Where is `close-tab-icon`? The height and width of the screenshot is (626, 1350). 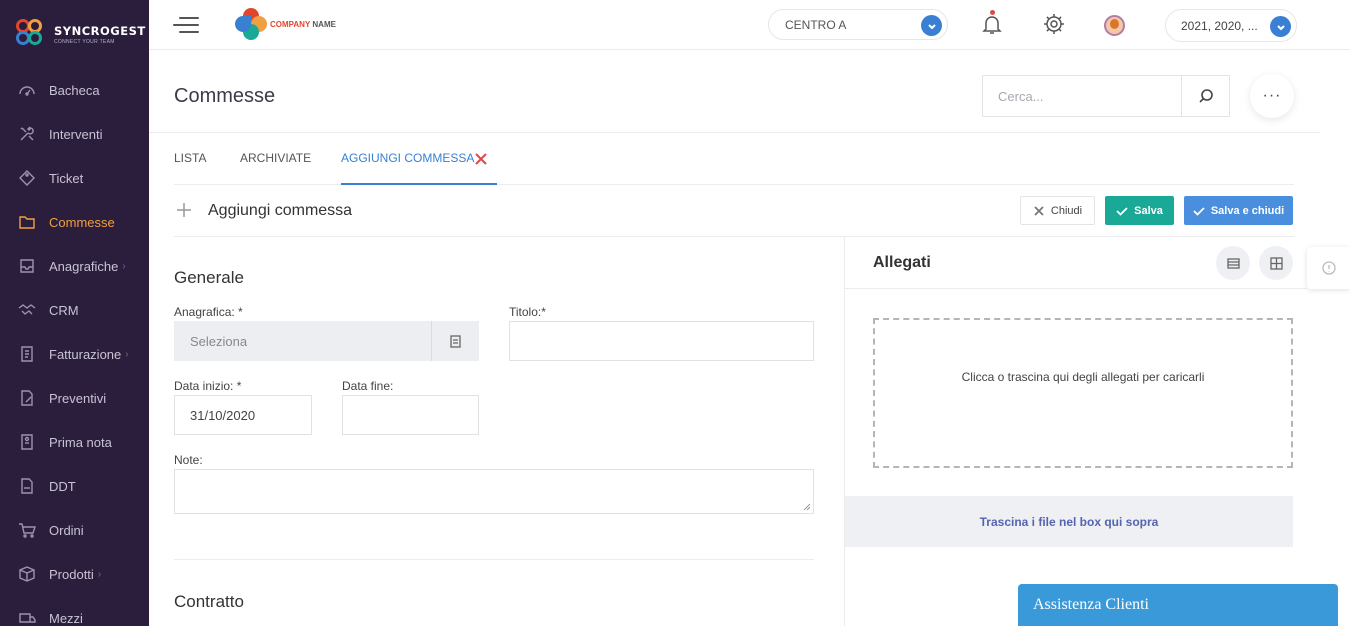
close-tab-icon is located at coordinates (481, 159).